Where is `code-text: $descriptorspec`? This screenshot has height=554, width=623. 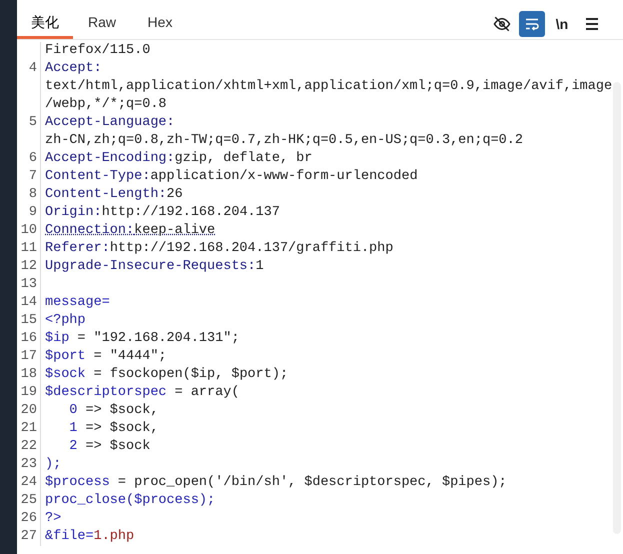 code-text: $descriptorspec is located at coordinates (106, 393).